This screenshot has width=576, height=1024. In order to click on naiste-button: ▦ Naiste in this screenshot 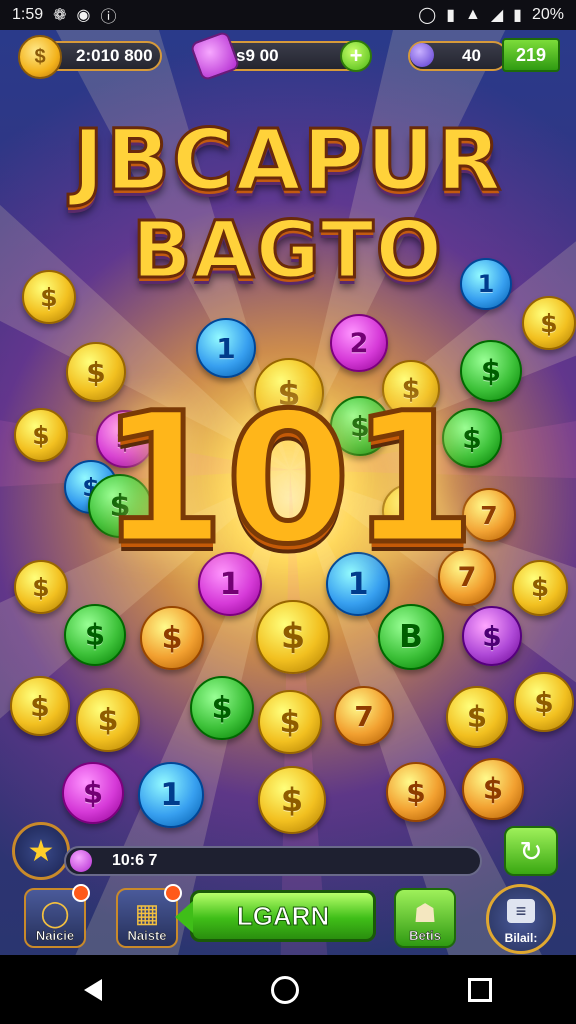, I will do `click(149, 916)`.